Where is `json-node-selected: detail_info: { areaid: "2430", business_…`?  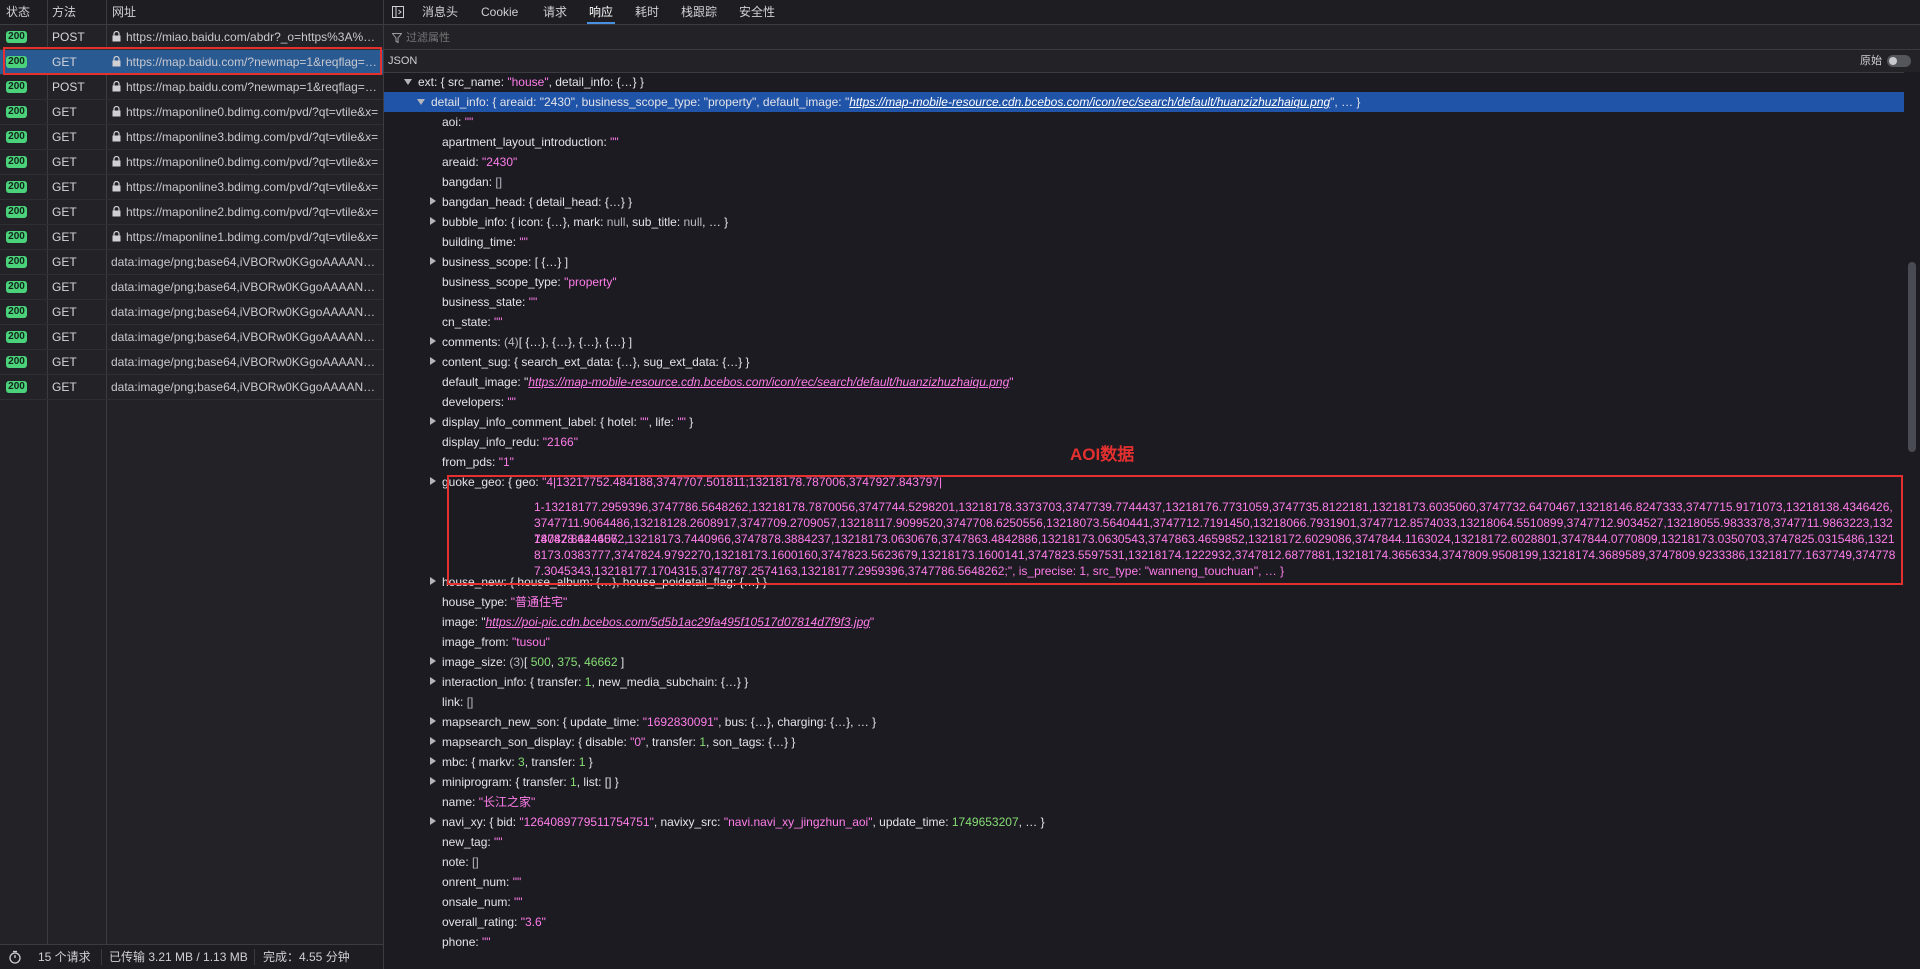 json-node-selected: detail_info: { areaid: "2430", business_… is located at coordinates (1144, 102).